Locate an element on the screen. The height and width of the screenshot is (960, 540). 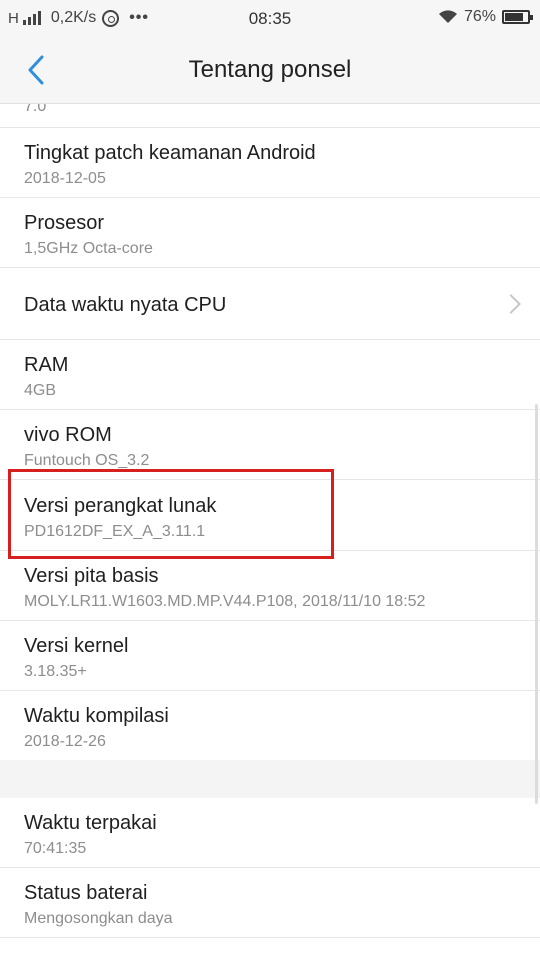
list-item-battery-status: Status baterai Mengosongkan daya is located at coordinates (270, 903).